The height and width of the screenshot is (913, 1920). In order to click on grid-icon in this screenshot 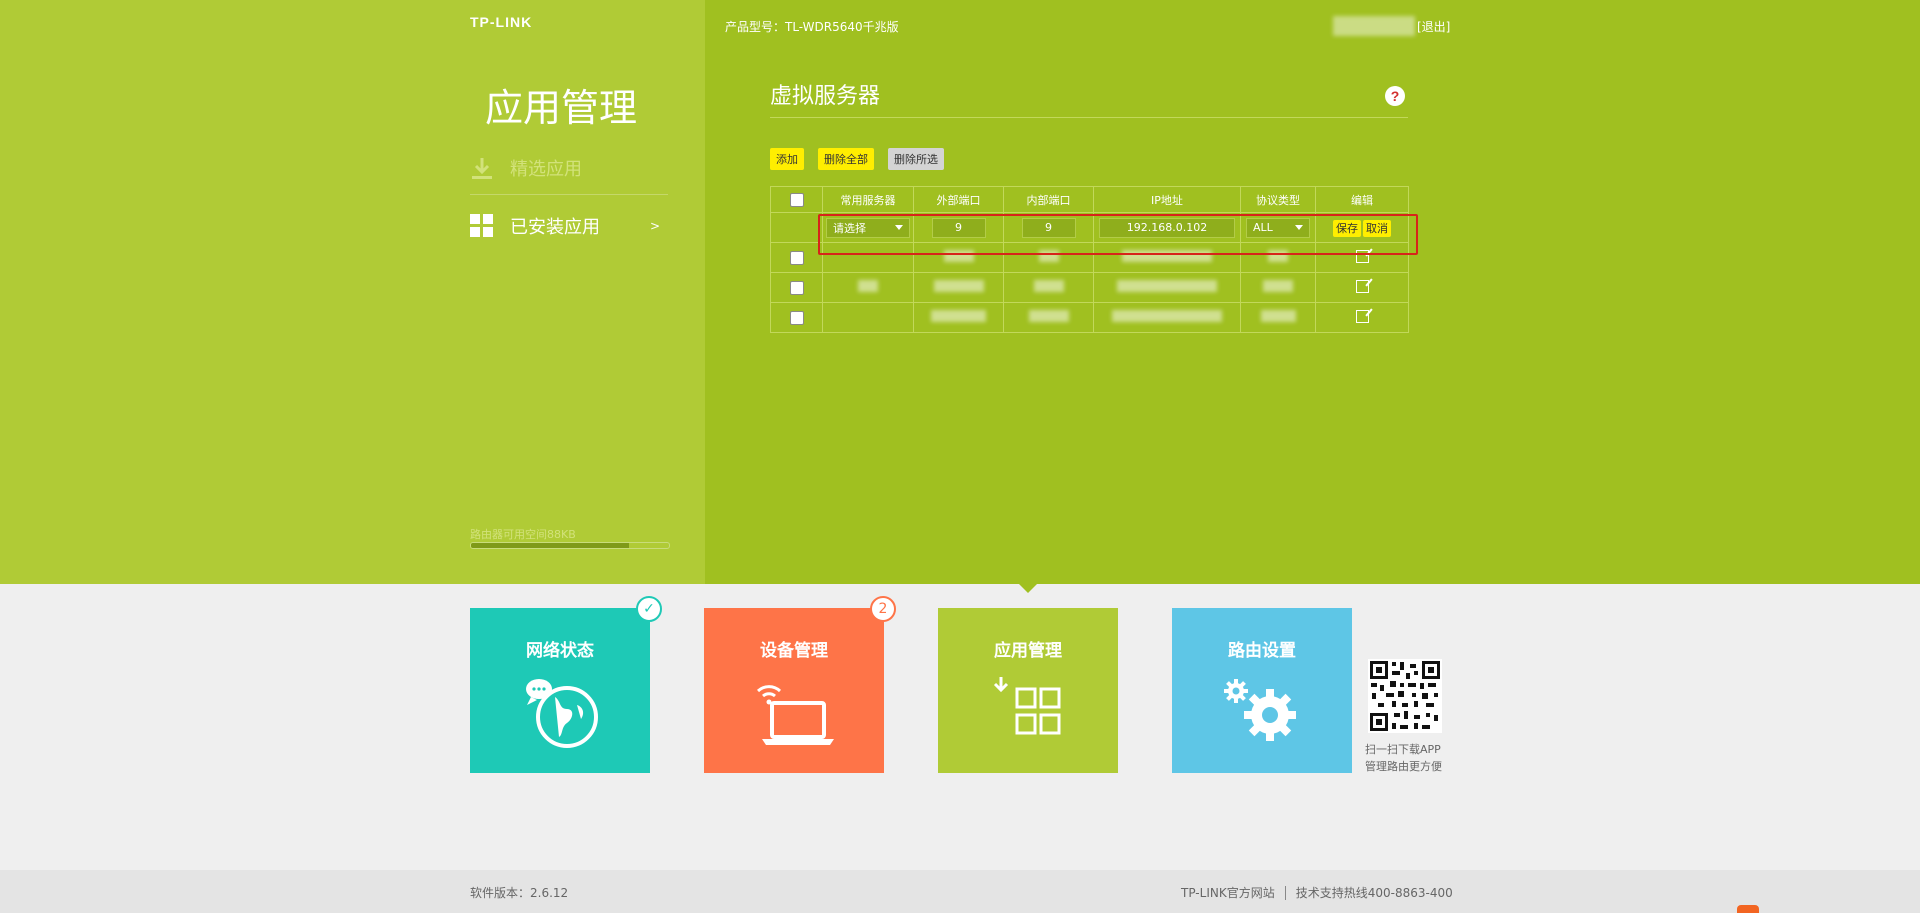, I will do `click(482, 226)`.